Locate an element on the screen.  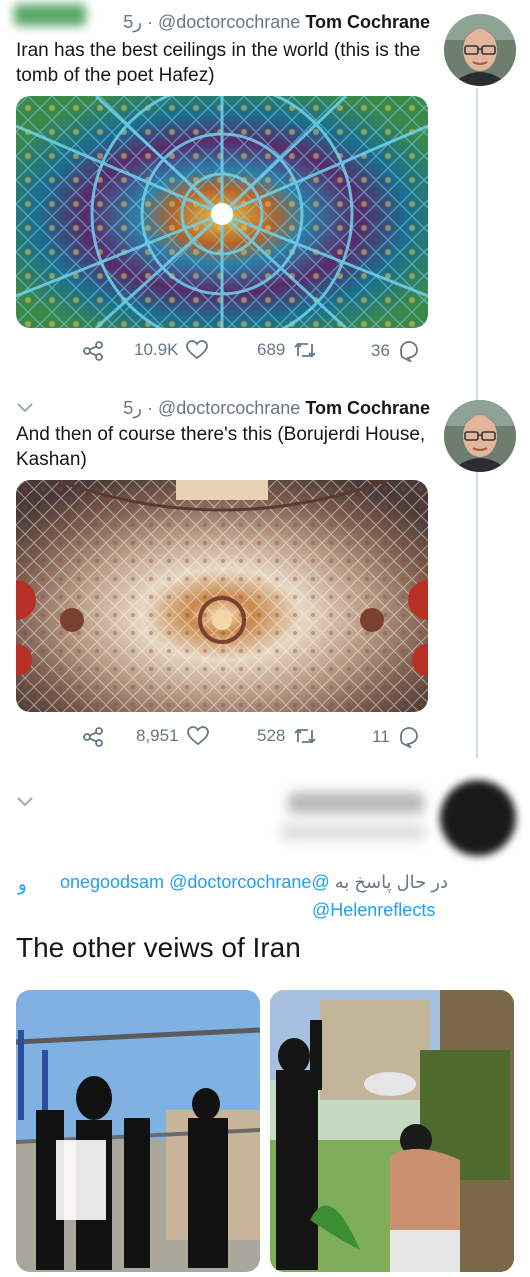
blurred-handle is located at coordinates (353, 832).